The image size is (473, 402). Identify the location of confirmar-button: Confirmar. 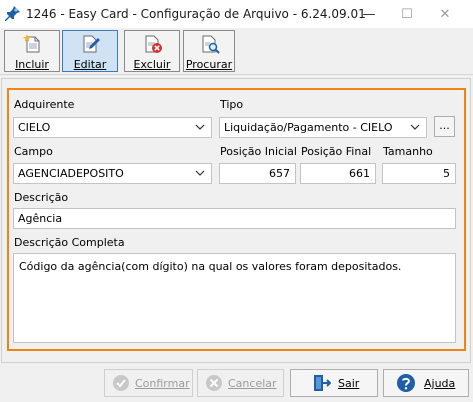
(148, 383).